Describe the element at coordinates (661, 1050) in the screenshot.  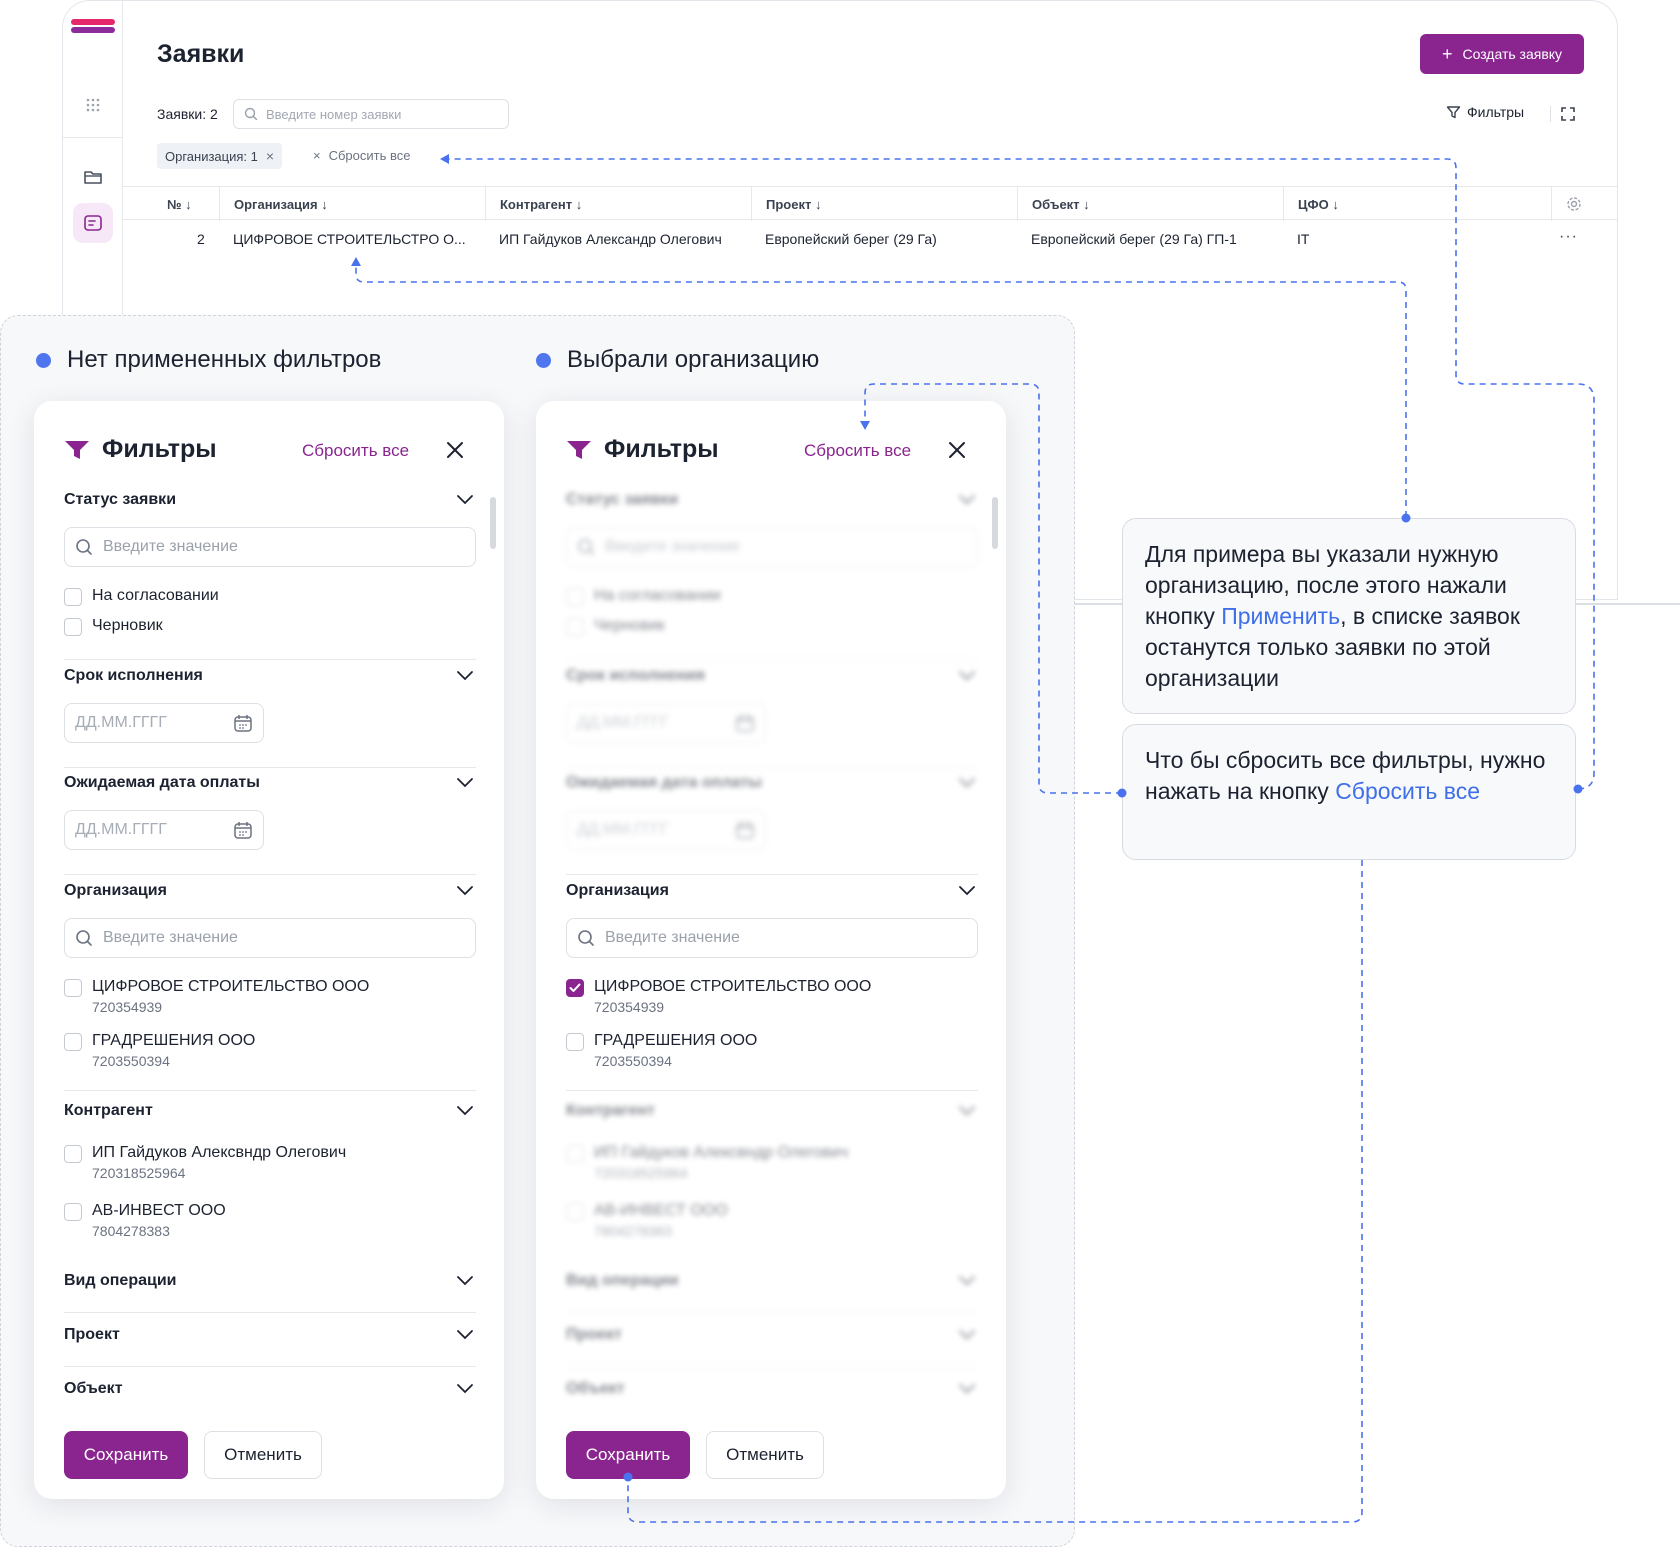
I see `organization-option-grad: ГРАДРЕШЕНИЯ ООО 7203550394` at that location.